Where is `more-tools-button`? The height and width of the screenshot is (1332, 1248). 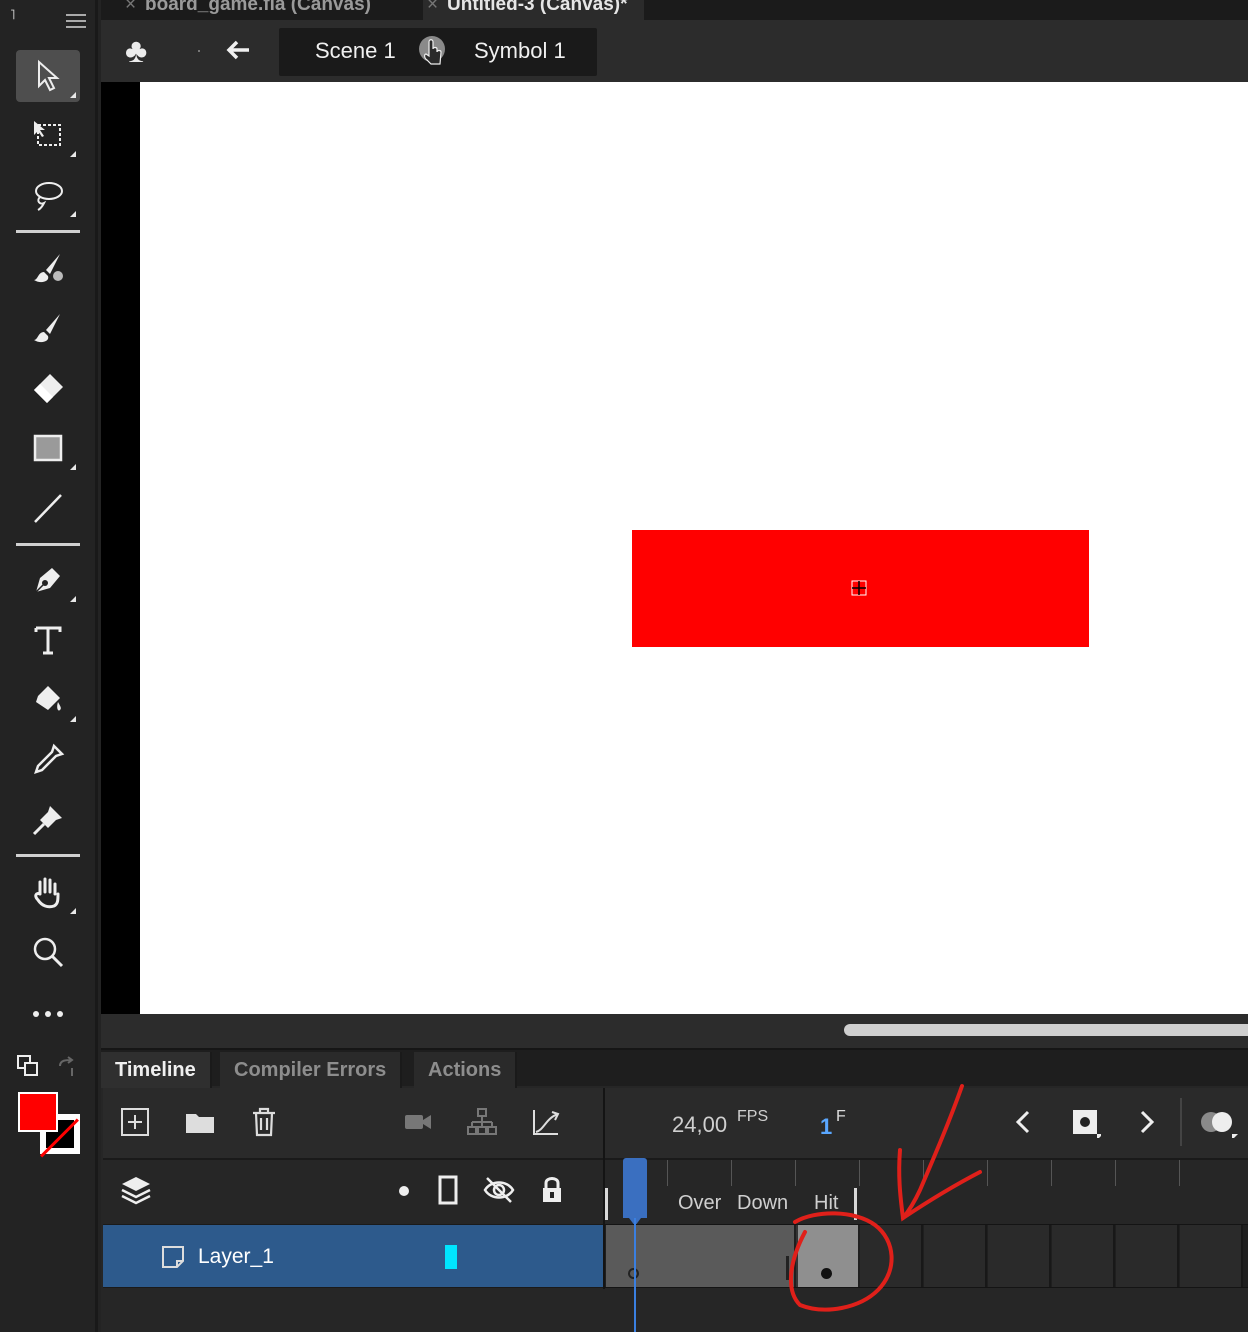 more-tools-button is located at coordinates (48, 1014).